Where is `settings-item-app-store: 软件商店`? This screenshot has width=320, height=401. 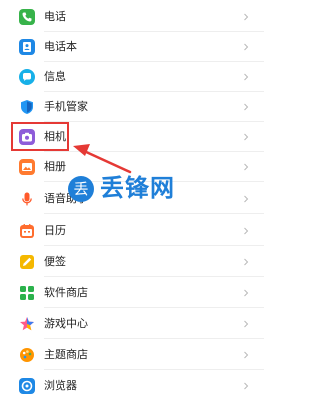
settings-item-app-store: 软件商店 is located at coordinates (132, 293).